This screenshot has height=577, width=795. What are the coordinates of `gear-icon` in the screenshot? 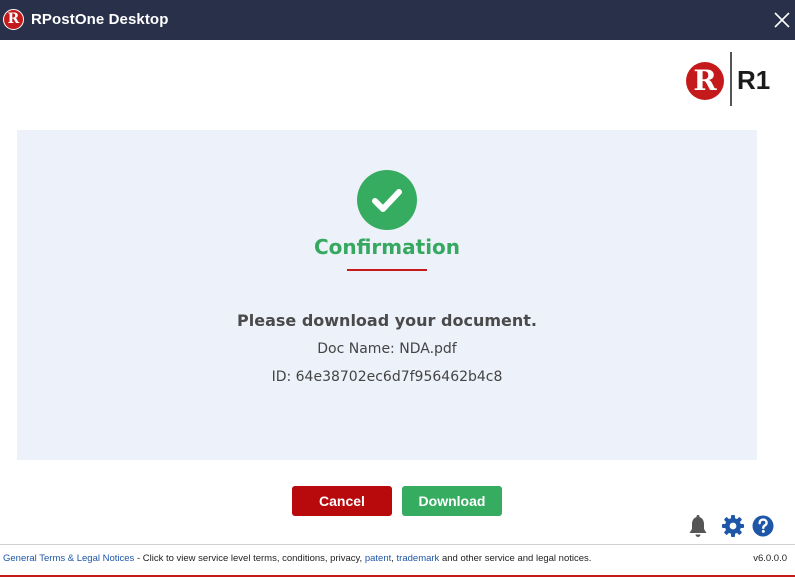 It's located at (733, 526).